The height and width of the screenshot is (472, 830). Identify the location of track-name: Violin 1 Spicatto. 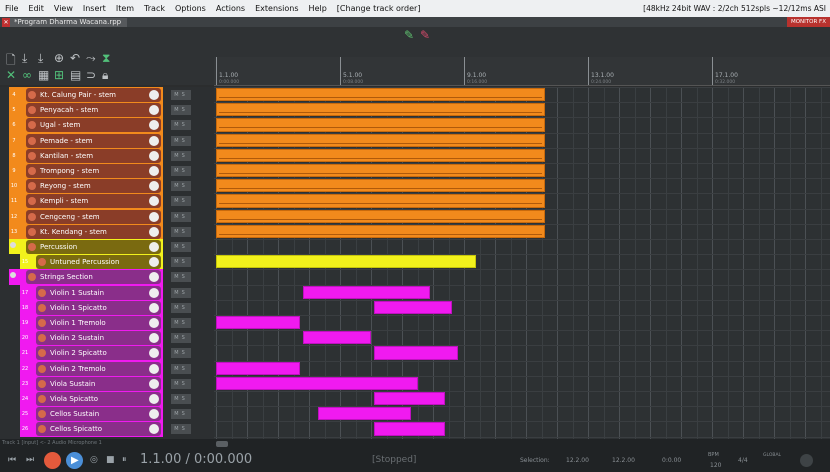
(98, 307).